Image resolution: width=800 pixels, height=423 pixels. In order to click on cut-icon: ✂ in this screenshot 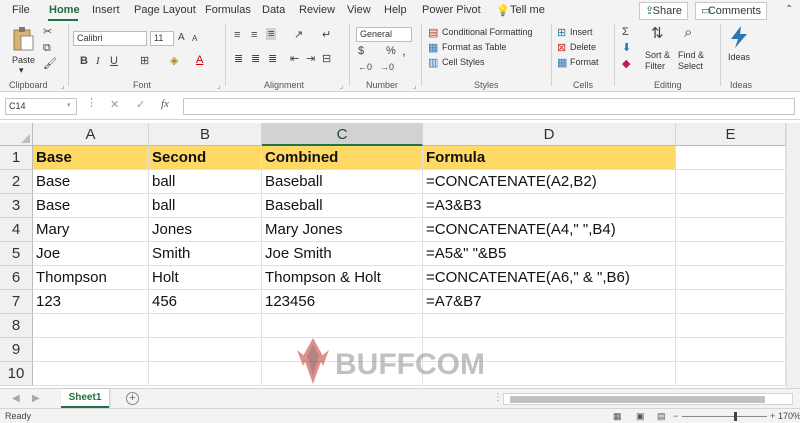, I will do `click(47, 32)`.